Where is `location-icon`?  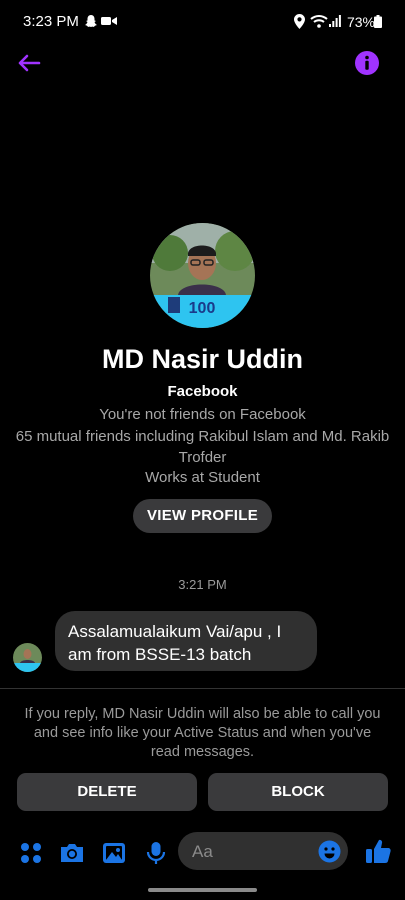
location-icon is located at coordinates (299, 21).